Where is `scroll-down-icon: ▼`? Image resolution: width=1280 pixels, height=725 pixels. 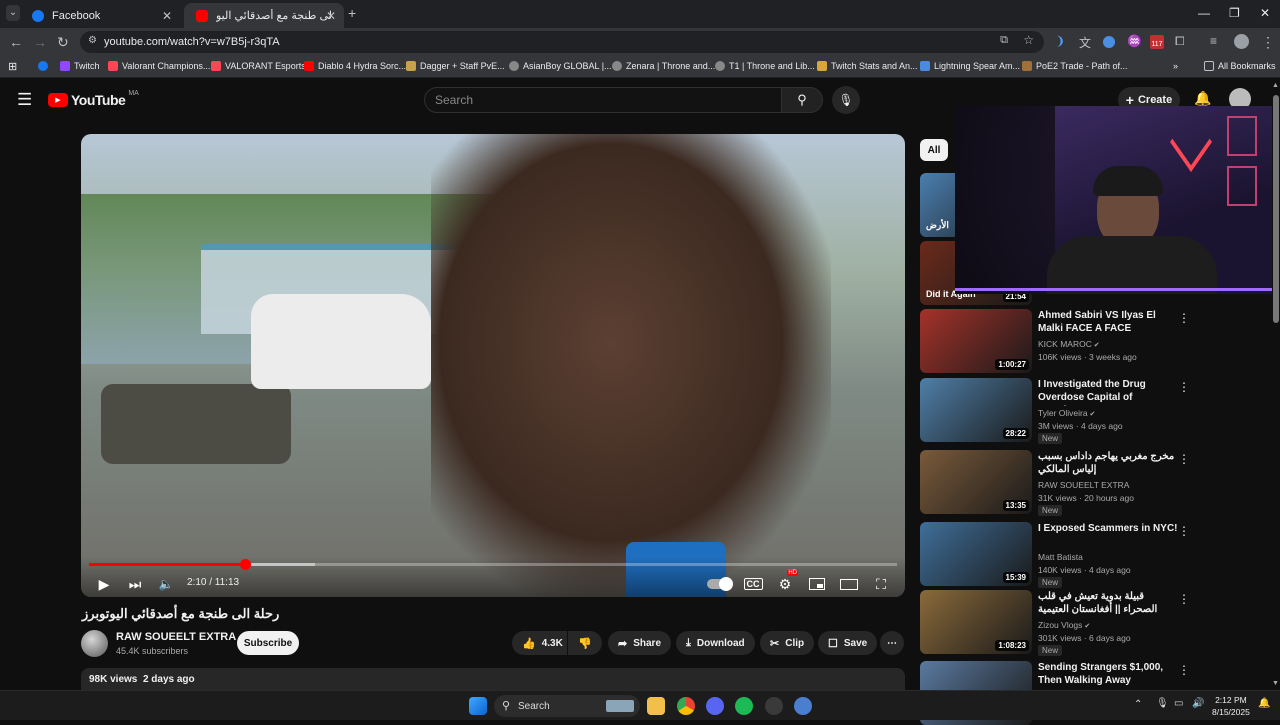 scroll-down-icon: ▼ is located at coordinates (1275, 683).